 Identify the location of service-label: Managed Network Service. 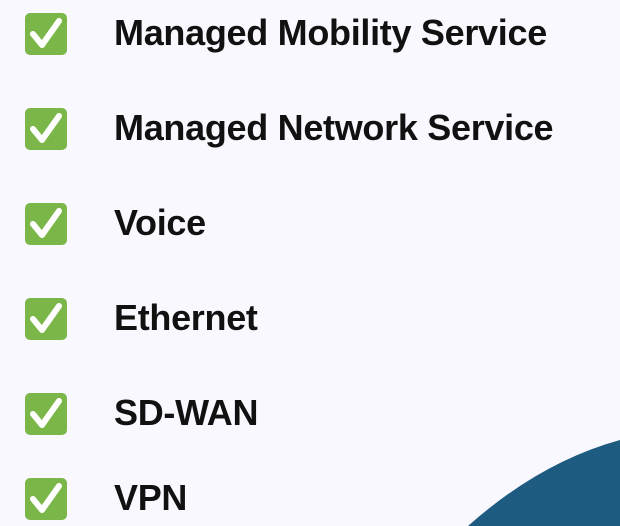
(334, 127).